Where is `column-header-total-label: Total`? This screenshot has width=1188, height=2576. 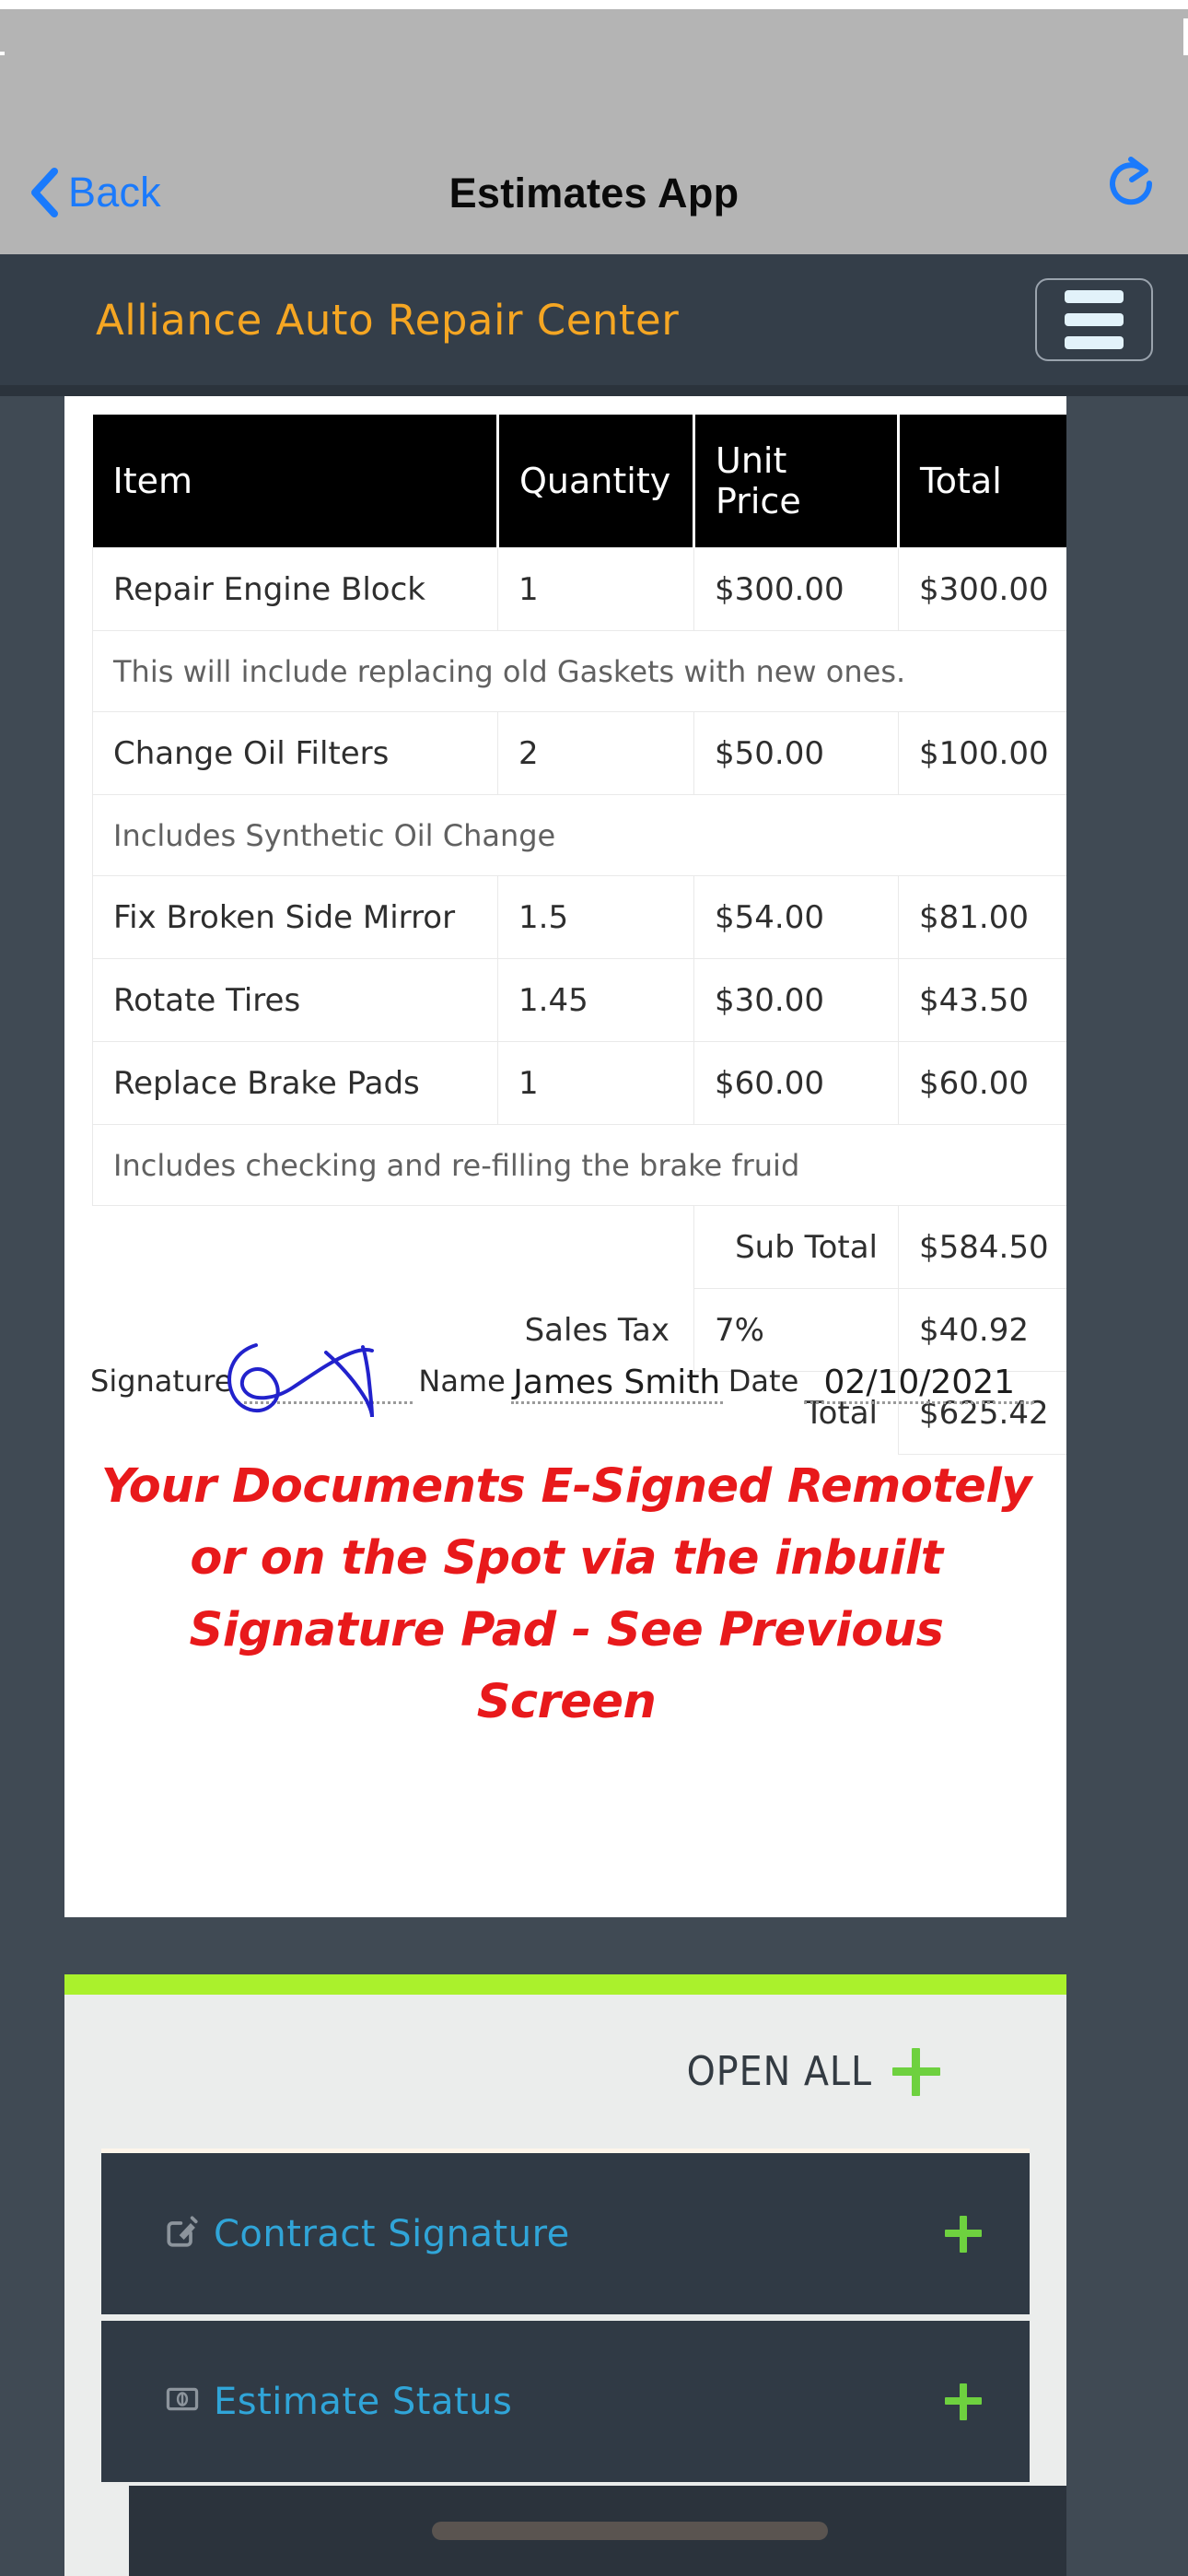
column-header-total-label: Total is located at coordinates (961, 481).